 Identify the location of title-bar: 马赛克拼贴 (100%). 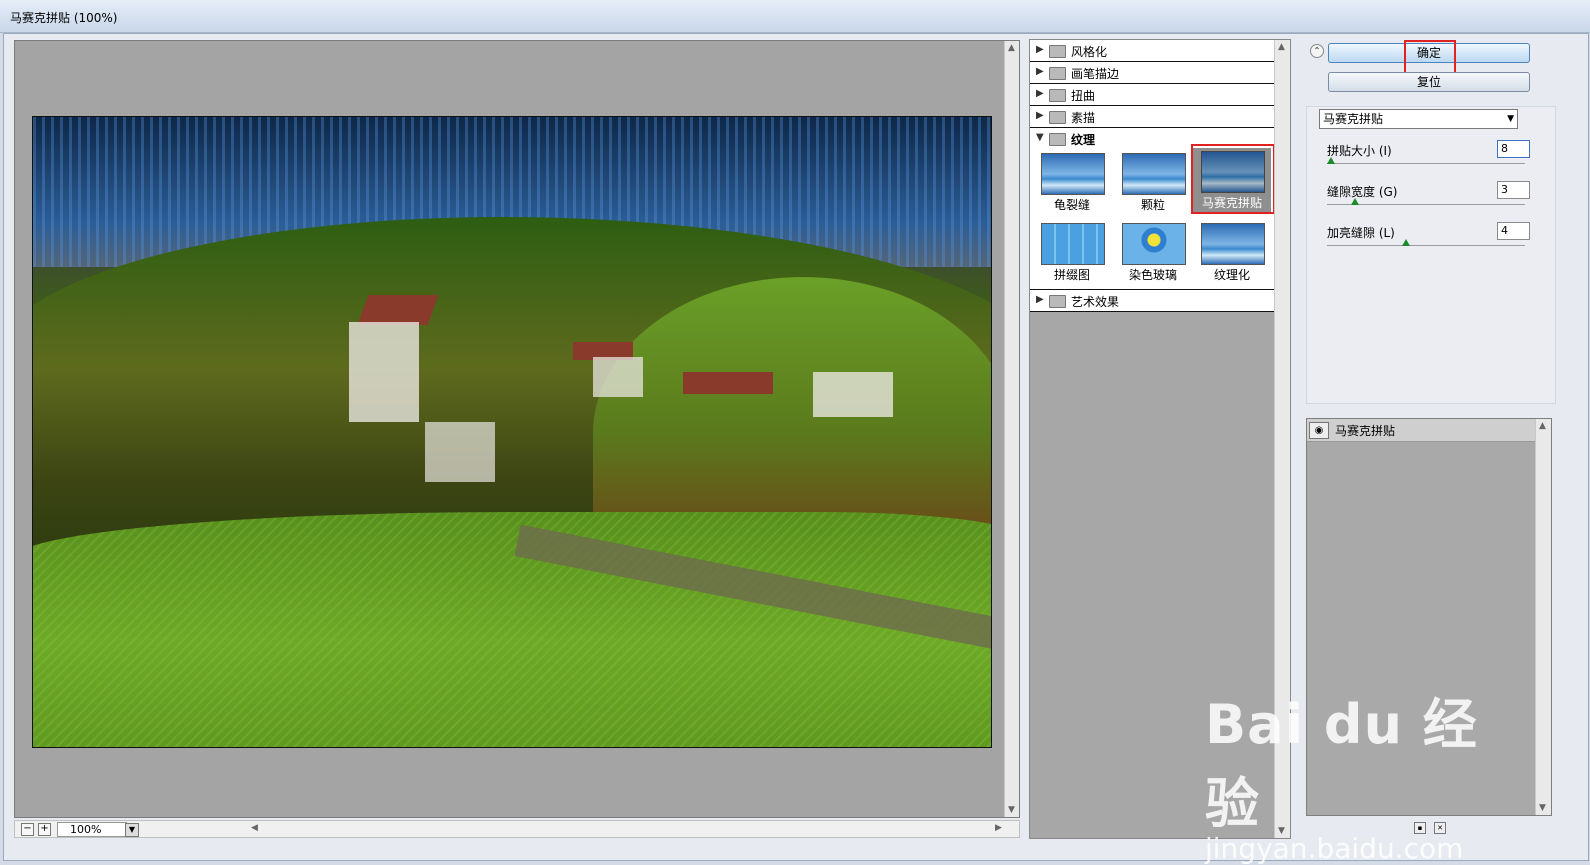
(795, 16).